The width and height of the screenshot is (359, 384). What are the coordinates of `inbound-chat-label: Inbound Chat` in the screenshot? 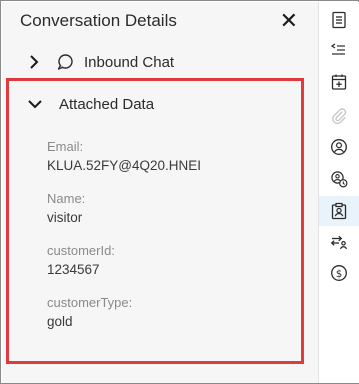 It's located at (129, 62).